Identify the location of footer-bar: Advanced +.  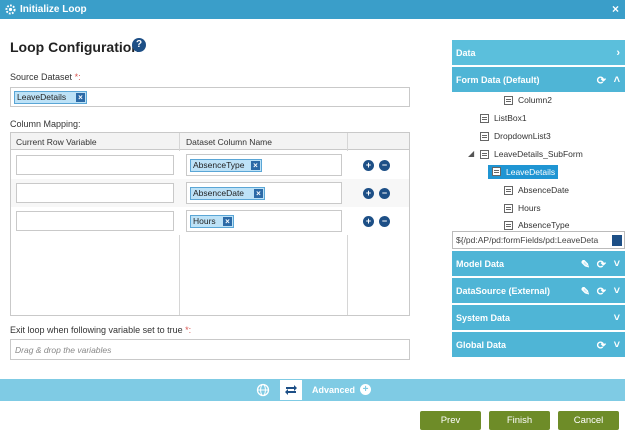
(312, 390).